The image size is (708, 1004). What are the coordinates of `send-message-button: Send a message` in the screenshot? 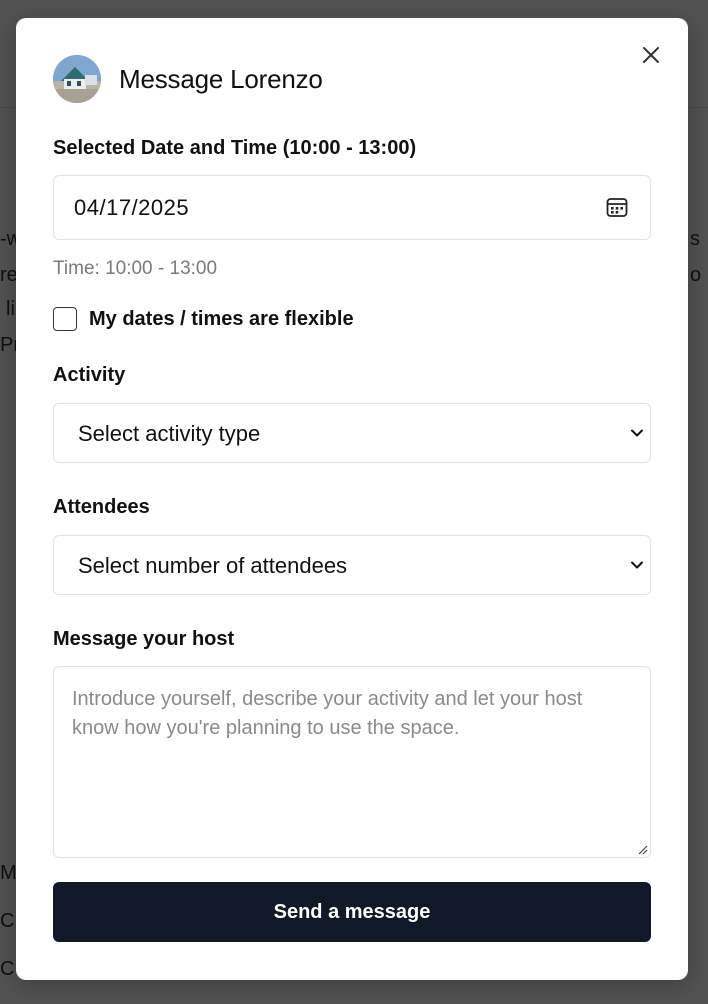 It's located at (352, 912).